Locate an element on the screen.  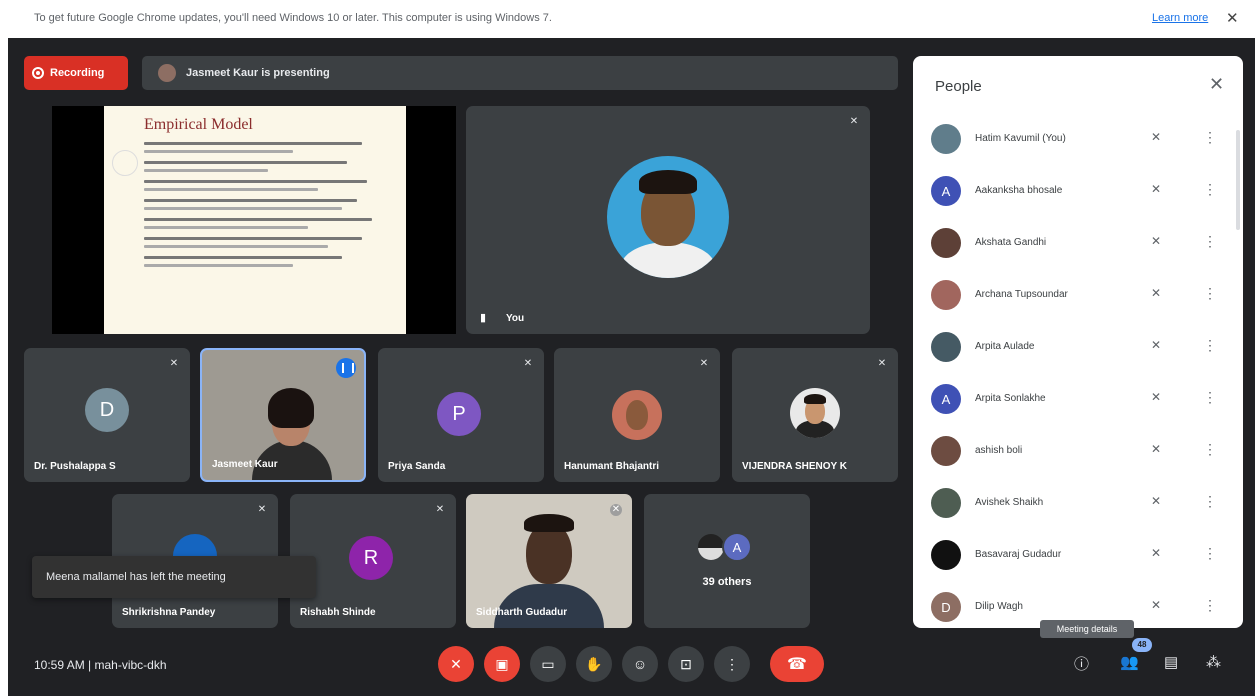
present-now-button: ⊡ is located at coordinates (686, 664).